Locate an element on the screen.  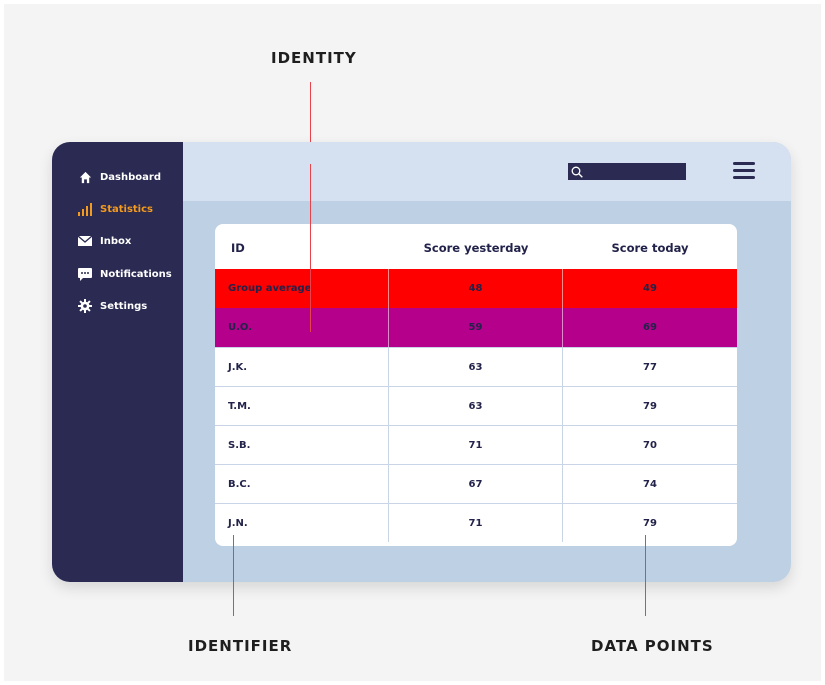
table-row: T.M. 63 79 is located at coordinates (476, 405).